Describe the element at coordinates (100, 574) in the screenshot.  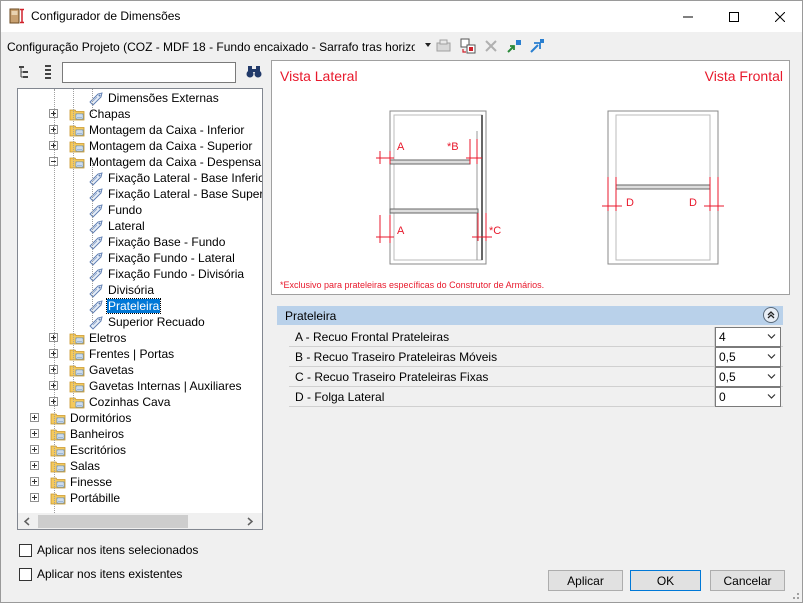
I see `apply-existing-option: Aplicar nos itens existentes` at that location.